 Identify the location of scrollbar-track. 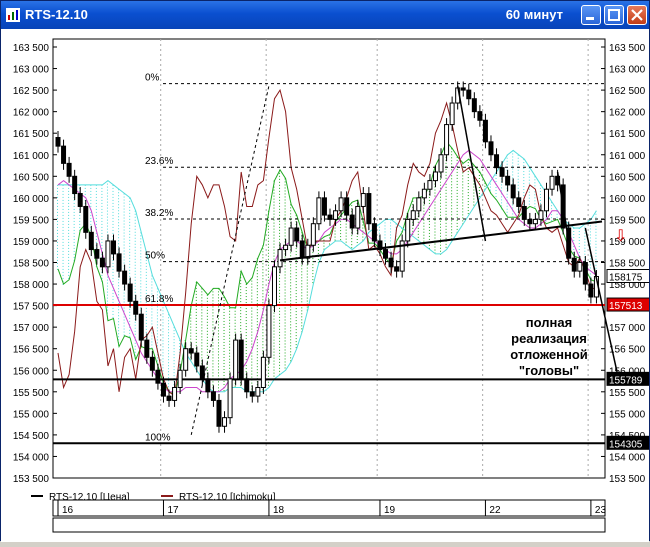
(329, 525).